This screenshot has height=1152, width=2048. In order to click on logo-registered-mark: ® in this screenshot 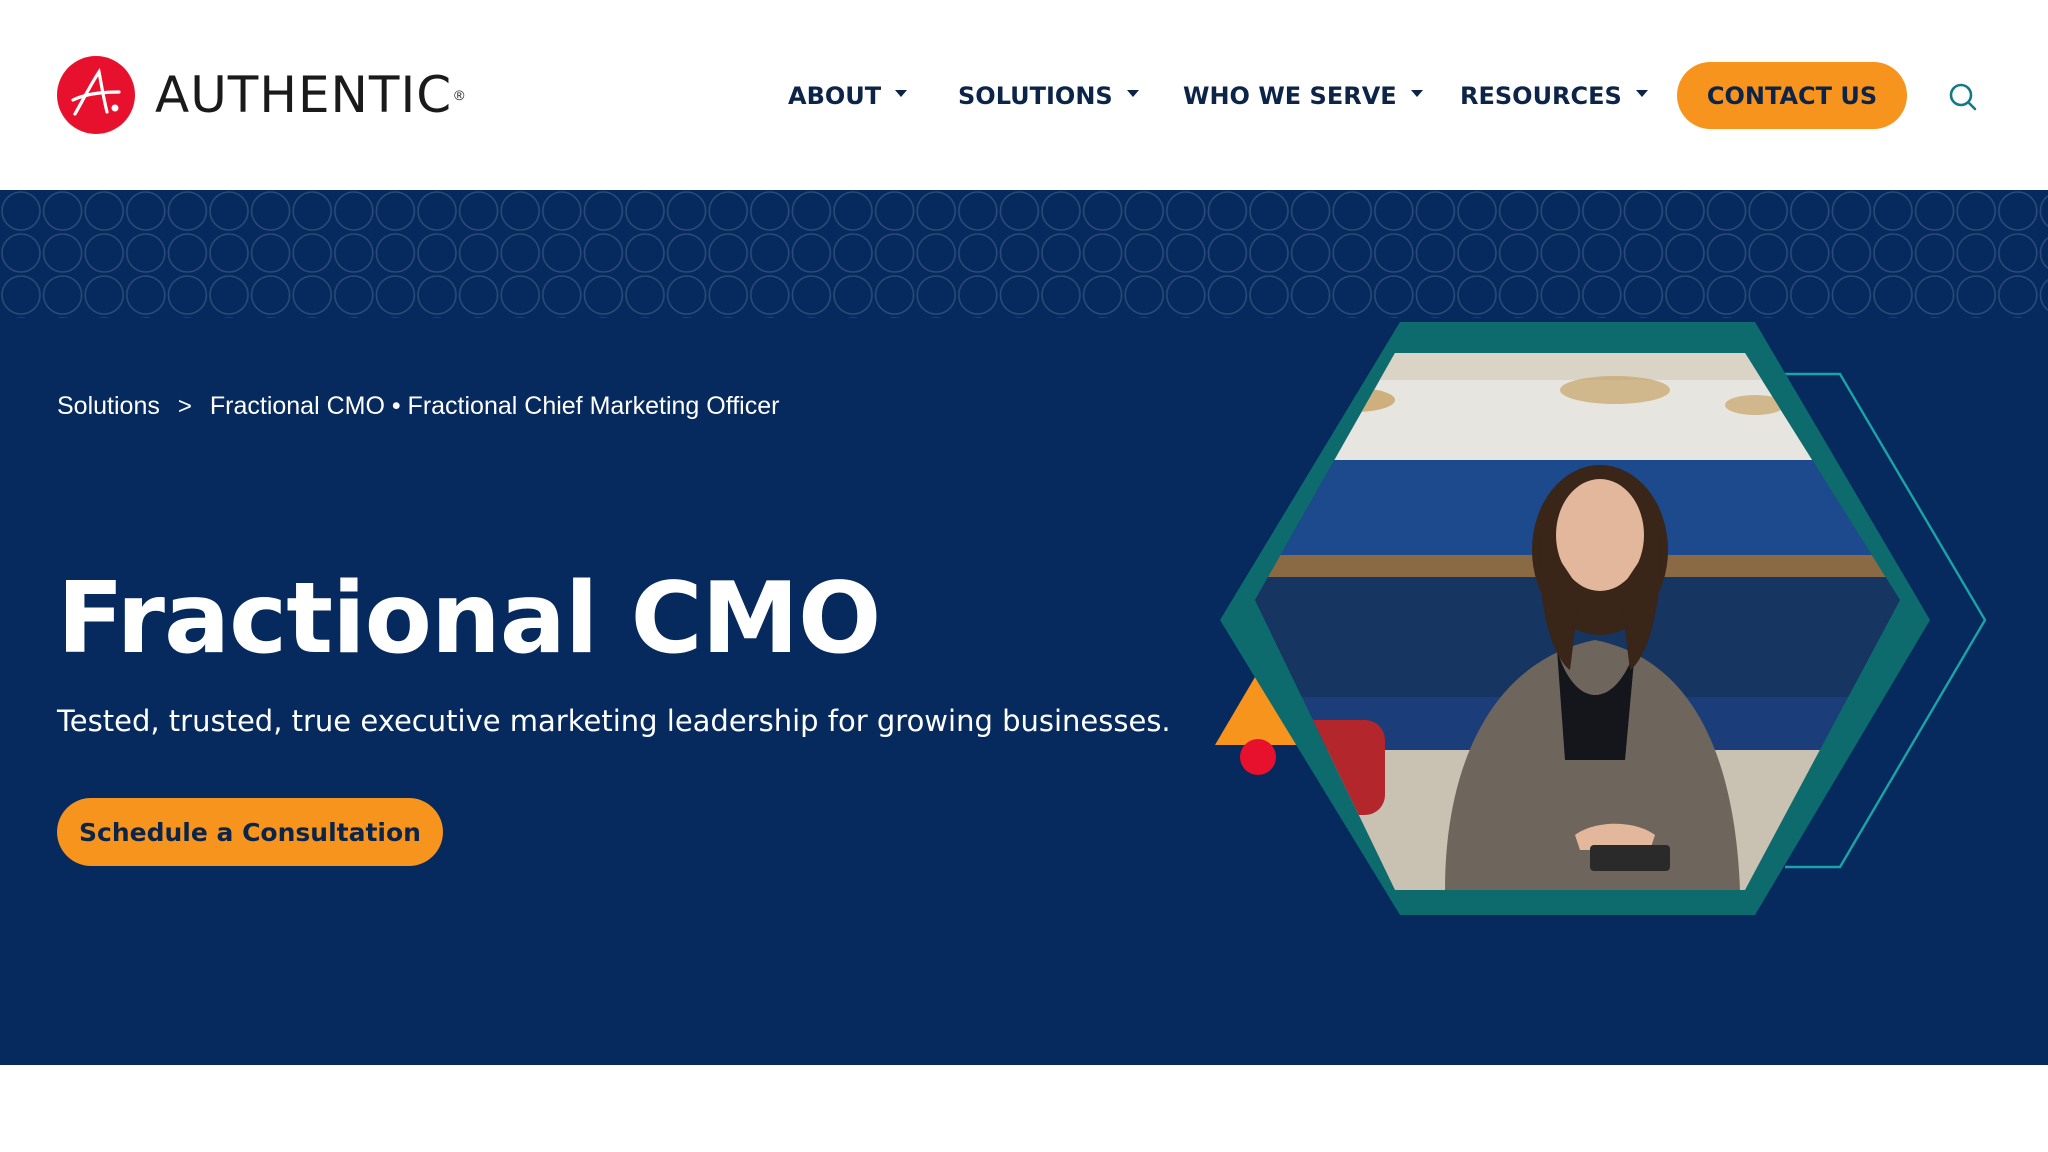, I will do `click(459, 95)`.